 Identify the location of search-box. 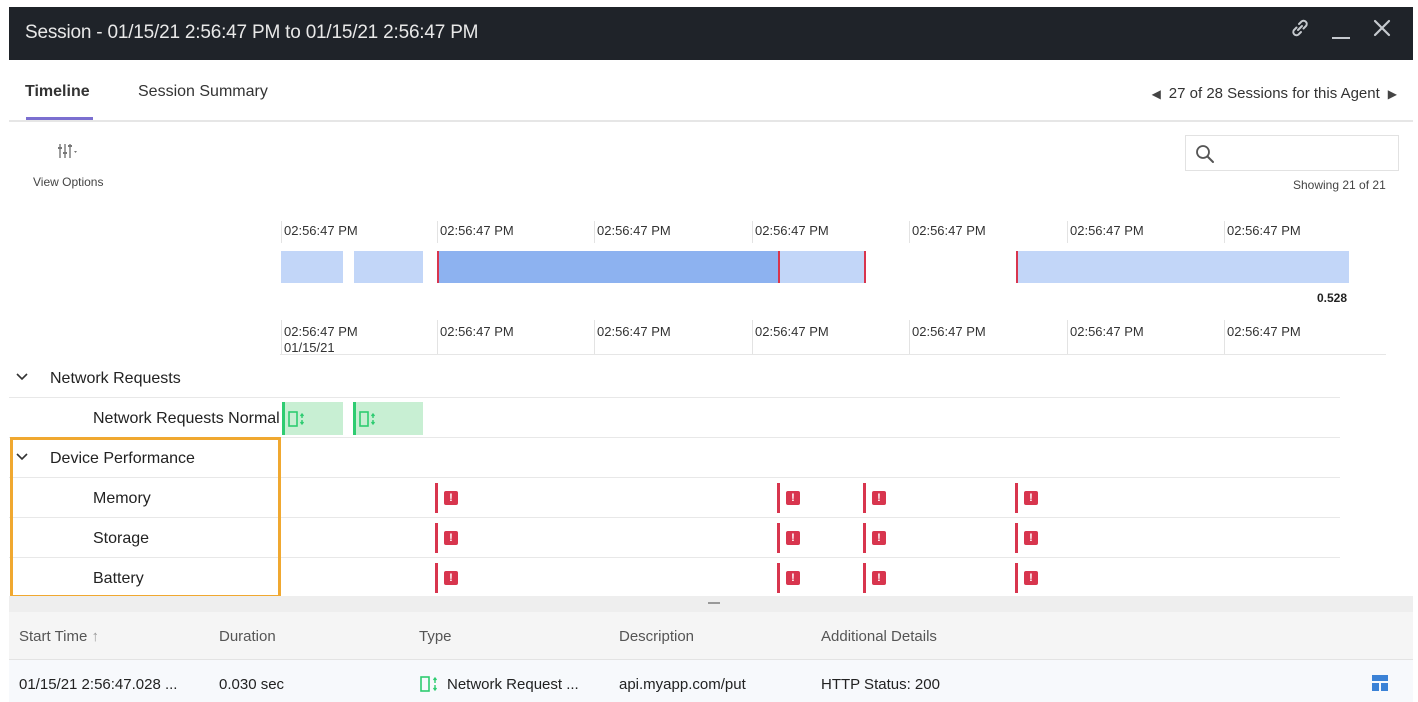
(1292, 153).